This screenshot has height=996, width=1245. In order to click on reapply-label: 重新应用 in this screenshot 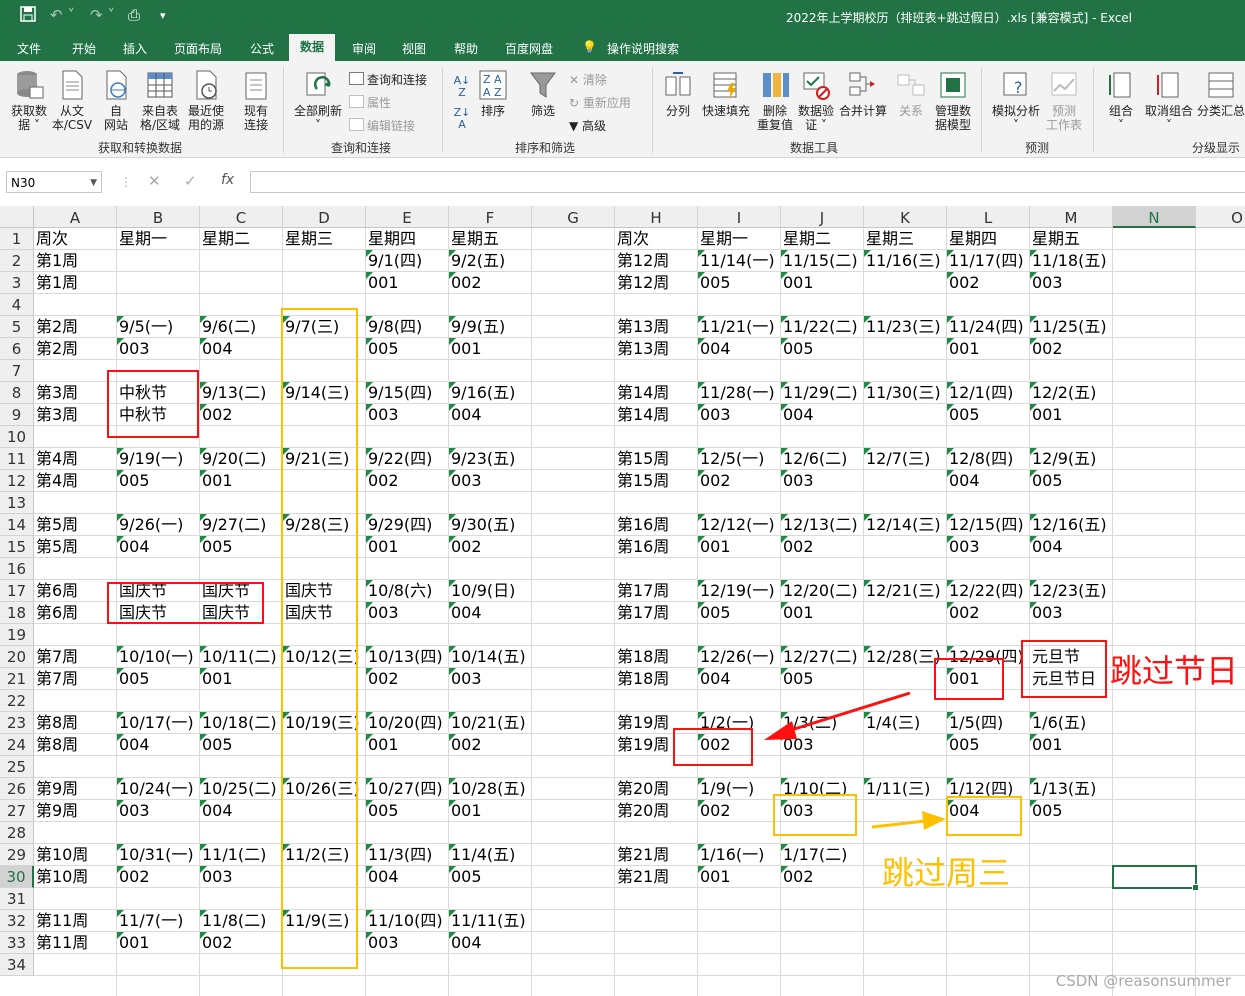, I will do `click(606, 103)`.